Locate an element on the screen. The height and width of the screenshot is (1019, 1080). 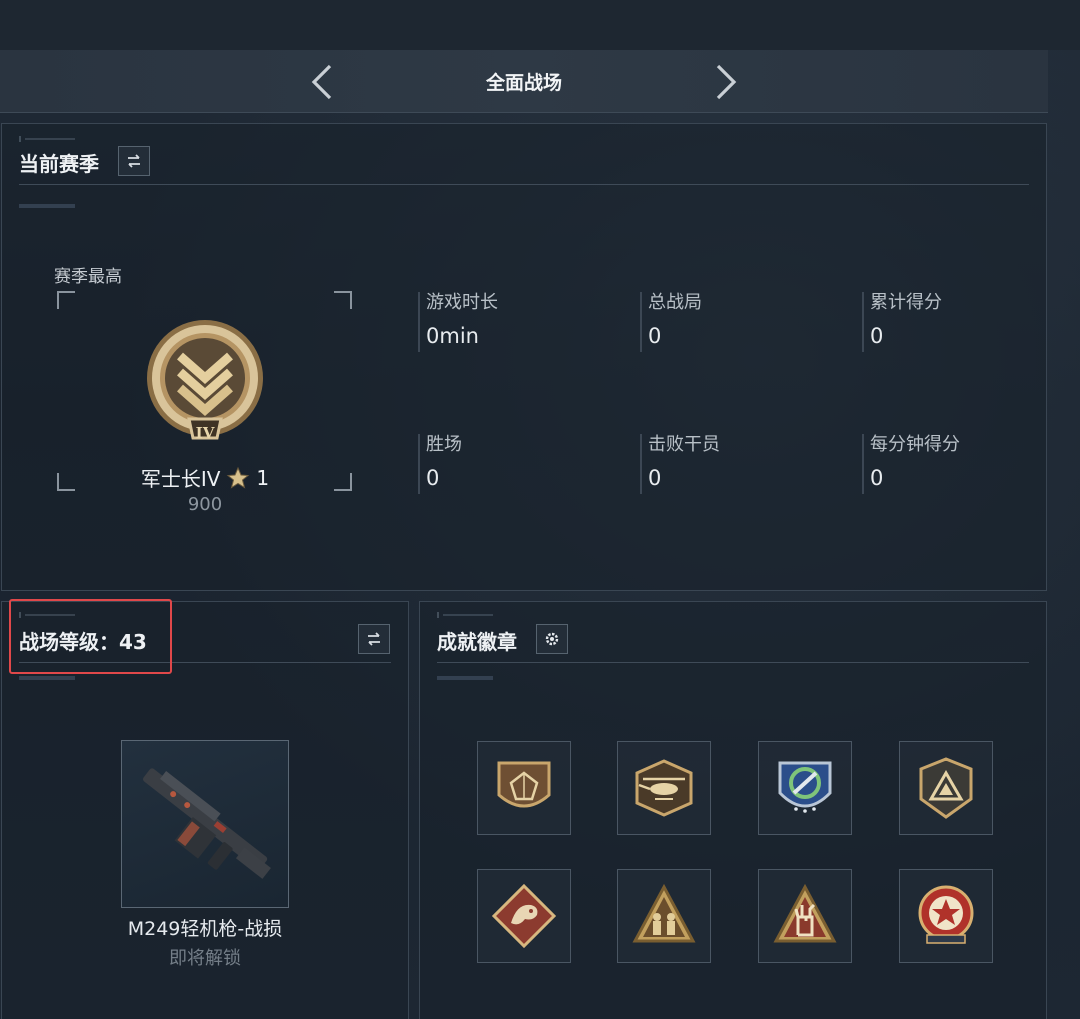
stat-label: 累计得分 is located at coordinates (906, 302).